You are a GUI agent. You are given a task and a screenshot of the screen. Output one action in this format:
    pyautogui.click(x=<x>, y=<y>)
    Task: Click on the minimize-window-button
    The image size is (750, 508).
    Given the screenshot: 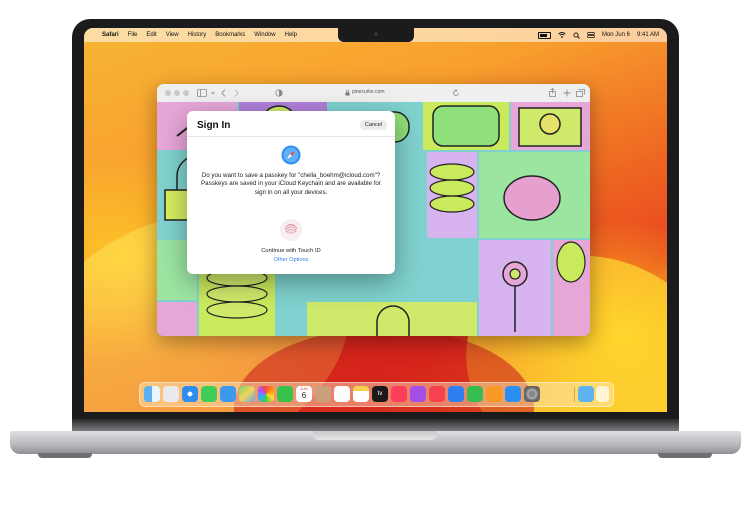 What is the action you would take?
    pyautogui.click(x=177, y=93)
    